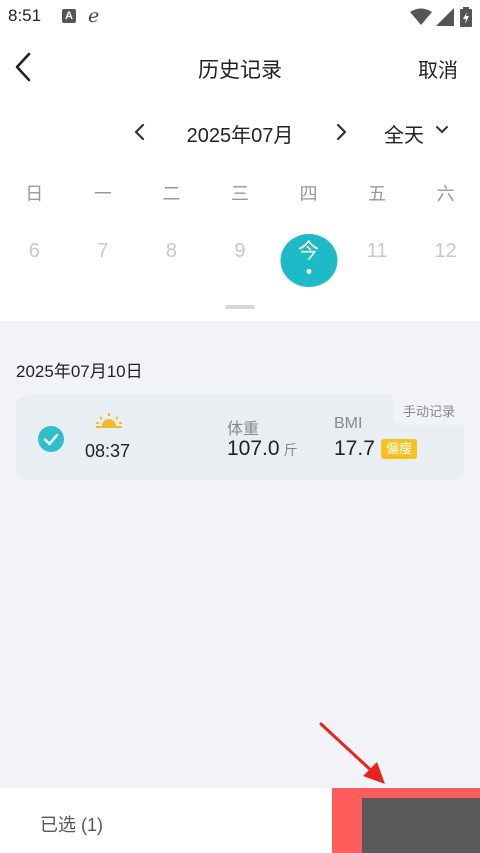  Describe the element at coordinates (240, 820) in the screenshot. I see `bottom-action-bar: 已选 (1)` at that location.